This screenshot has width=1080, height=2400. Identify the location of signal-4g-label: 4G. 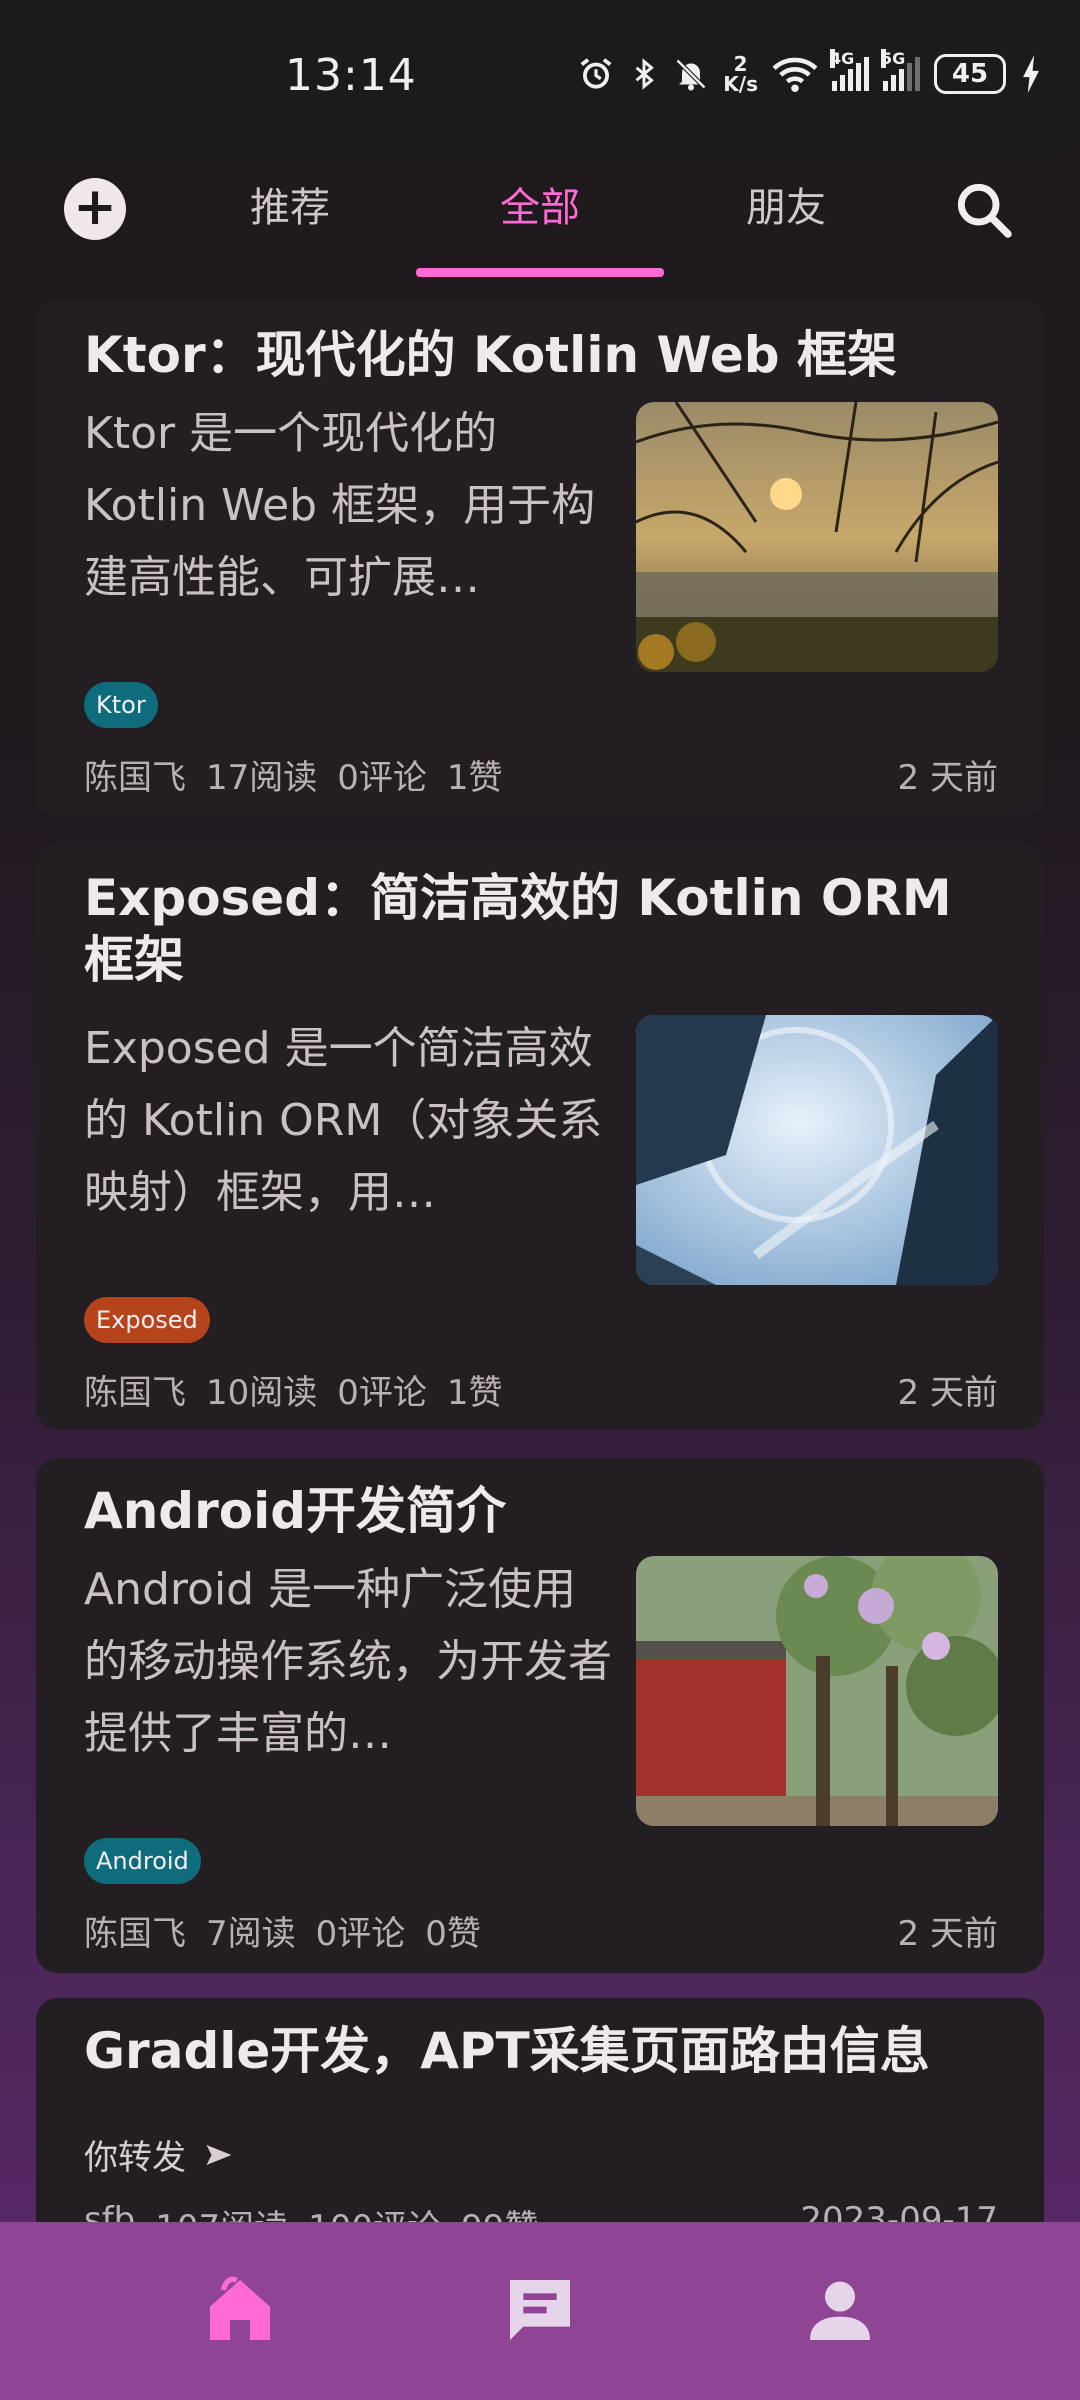
(842, 58).